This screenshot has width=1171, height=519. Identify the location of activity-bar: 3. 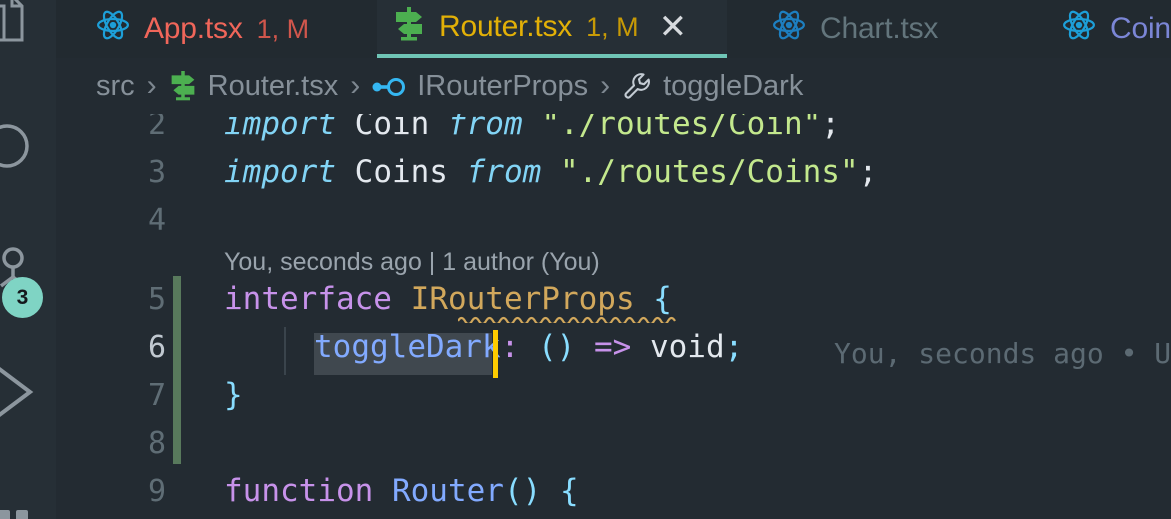
(28, 259).